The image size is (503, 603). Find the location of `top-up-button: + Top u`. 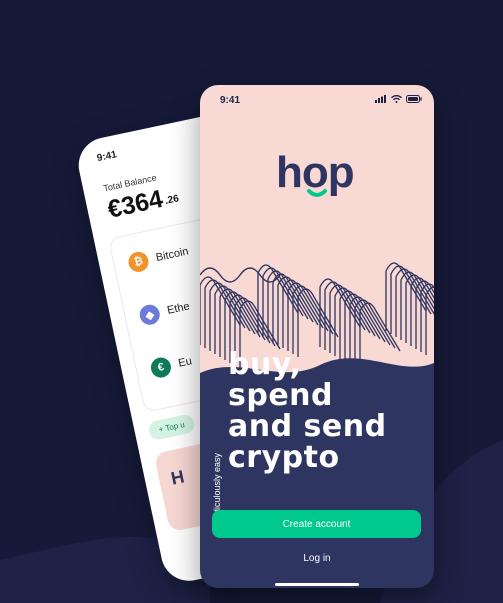

top-up-button: + Top u is located at coordinates (172, 427).